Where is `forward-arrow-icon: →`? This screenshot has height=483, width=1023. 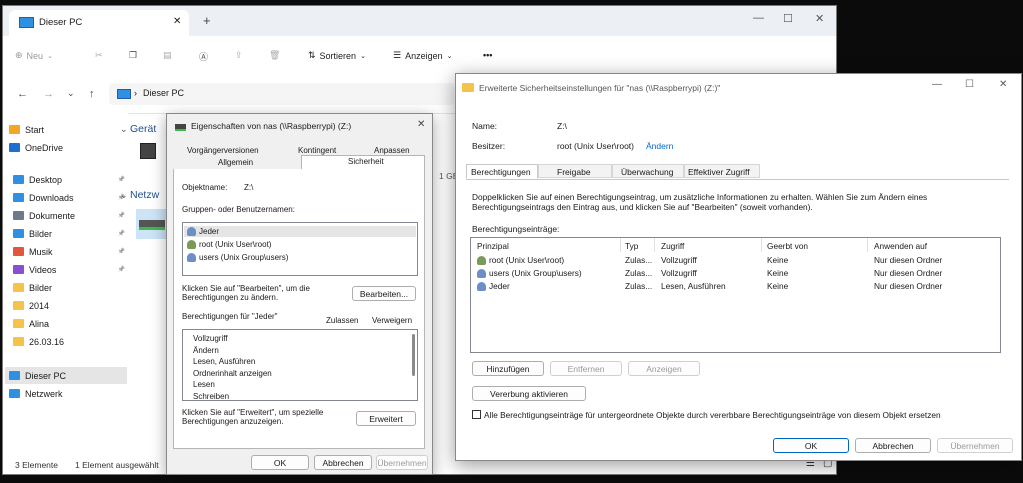 forward-arrow-icon: → is located at coordinates (48, 94).